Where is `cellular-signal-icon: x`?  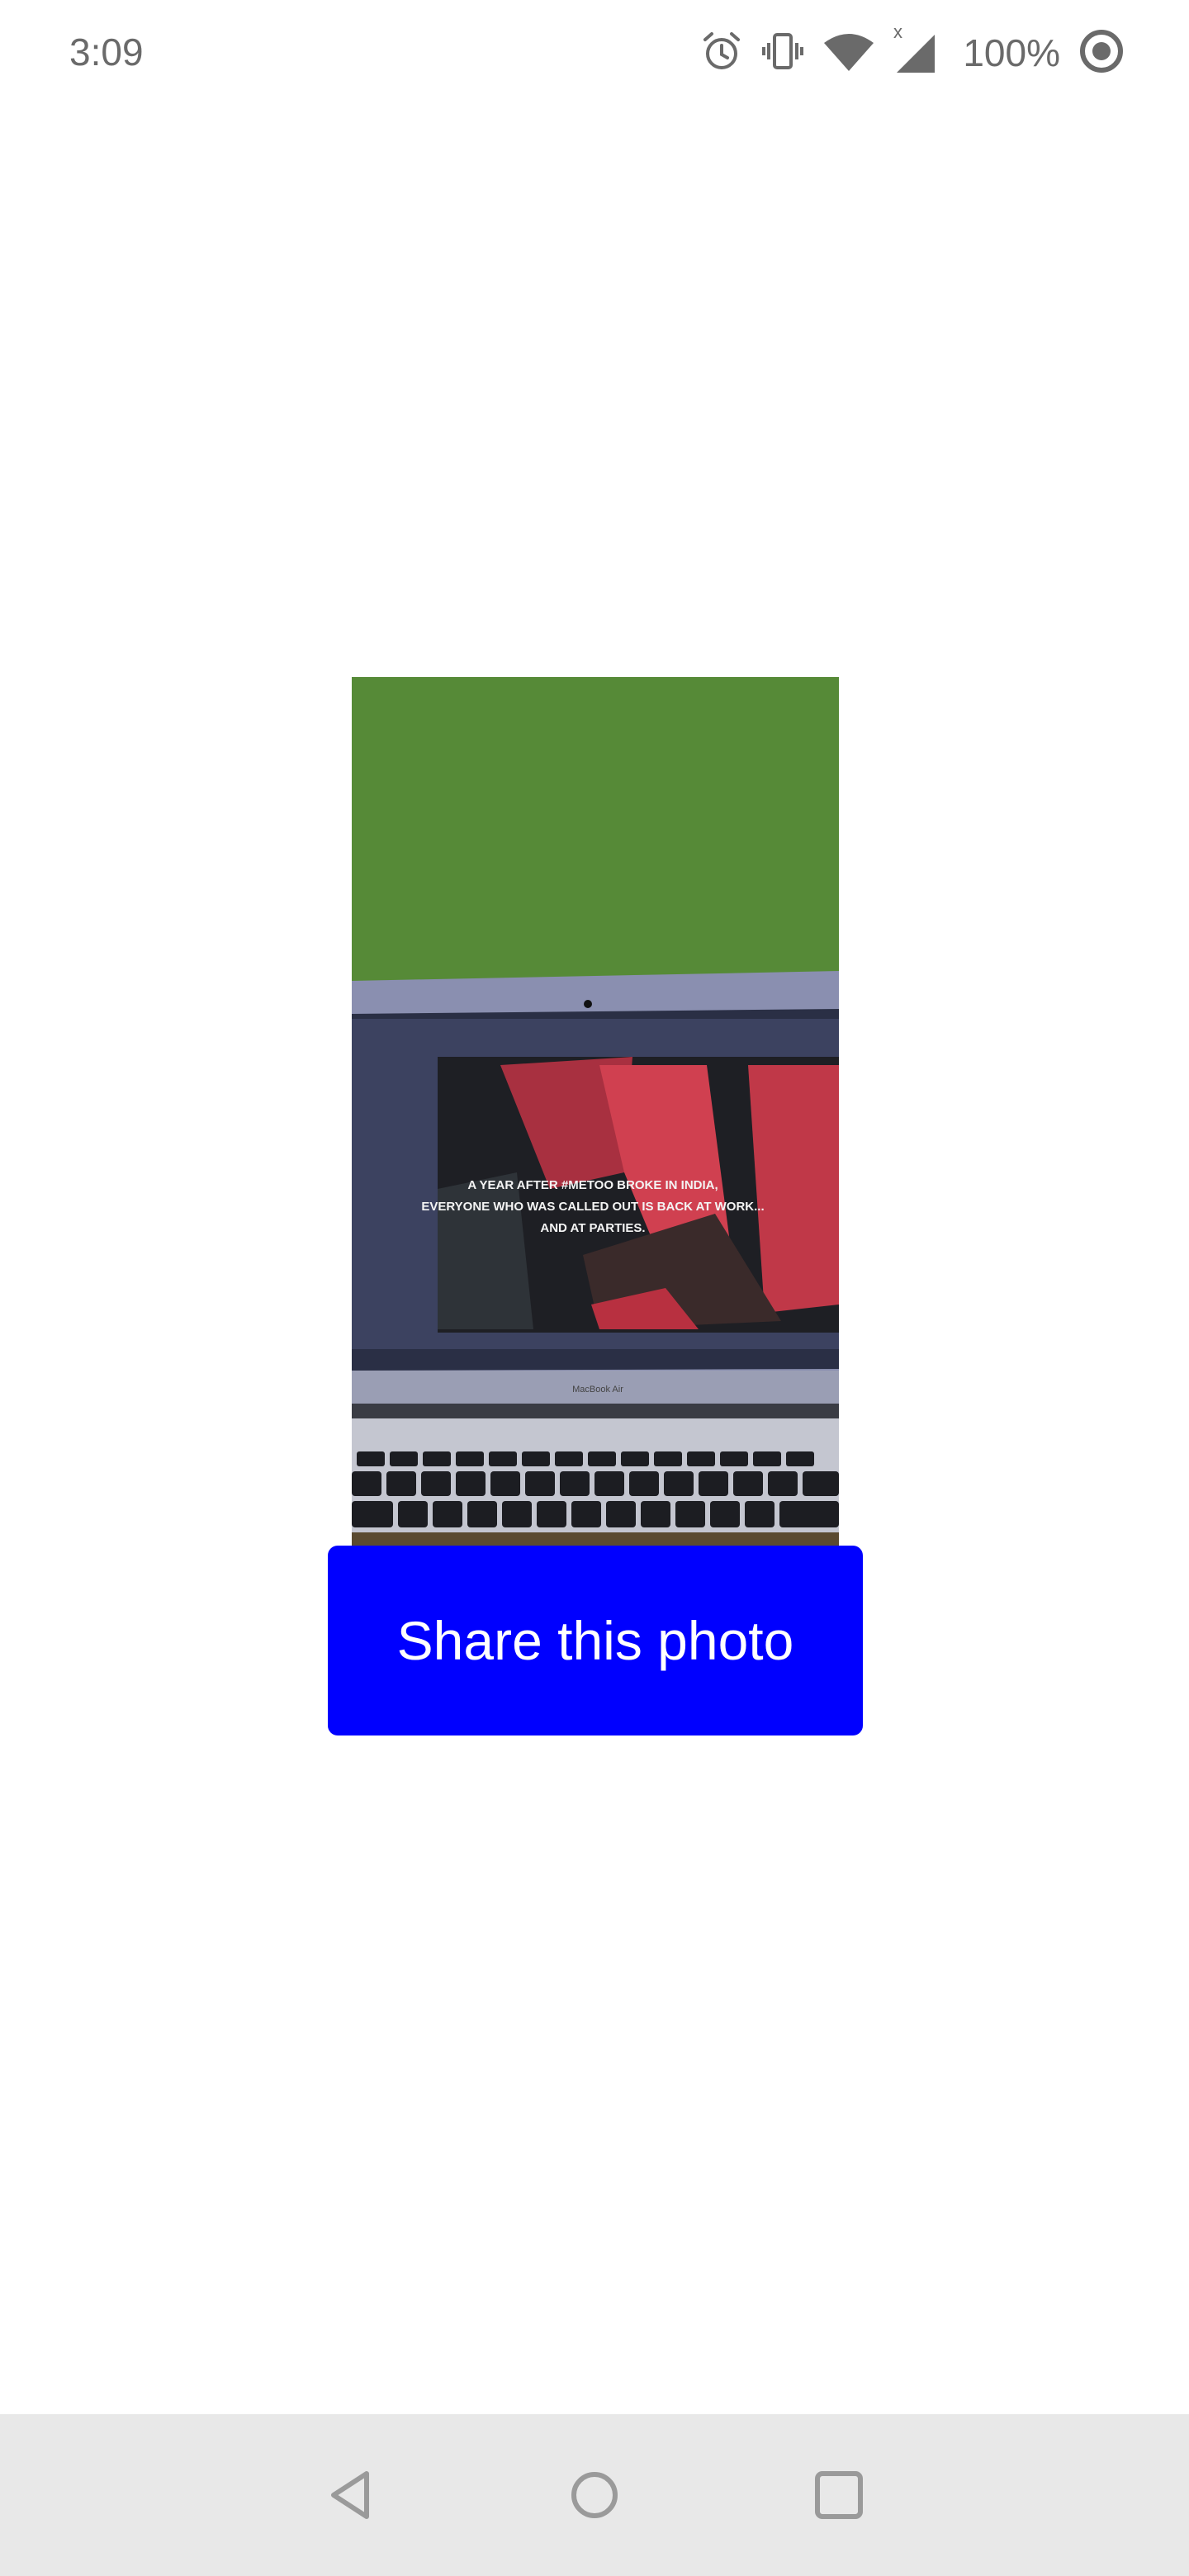
cellular-signal-icon: x is located at coordinates (916, 50).